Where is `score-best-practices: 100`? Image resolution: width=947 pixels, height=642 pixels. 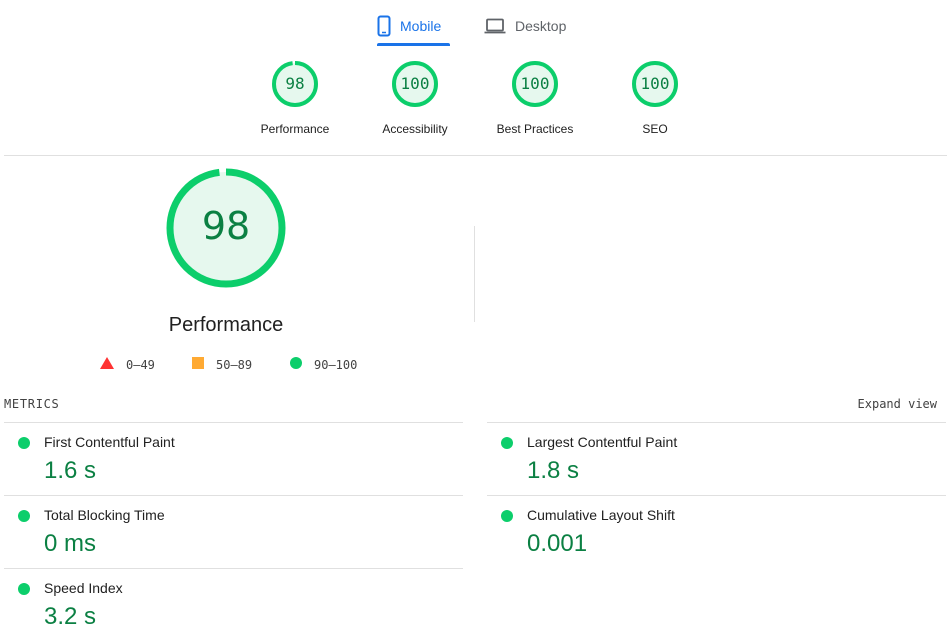 score-best-practices: 100 is located at coordinates (535, 83).